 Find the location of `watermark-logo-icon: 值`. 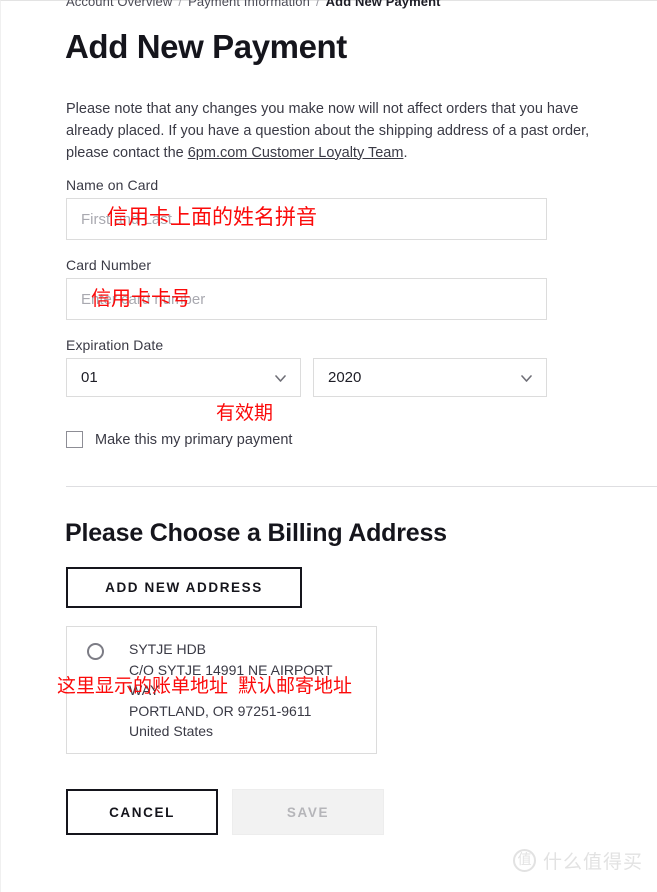

watermark-logo-icon: 值 is located at coordinates (524, 860).